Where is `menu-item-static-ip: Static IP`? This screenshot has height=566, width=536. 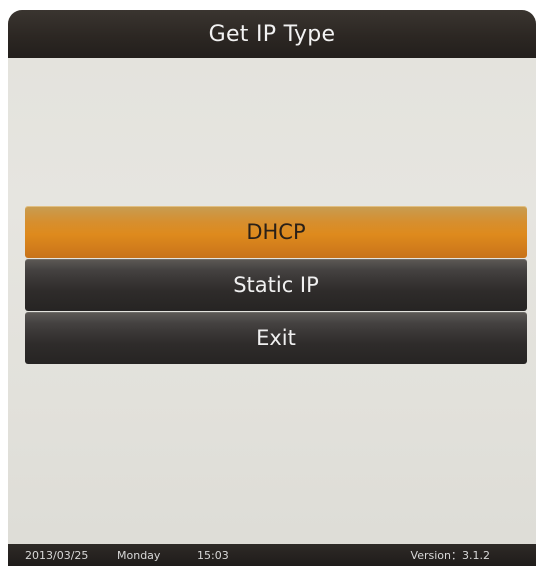 menu-item-static-ip: Static IP is located at coordinates (276, 285).